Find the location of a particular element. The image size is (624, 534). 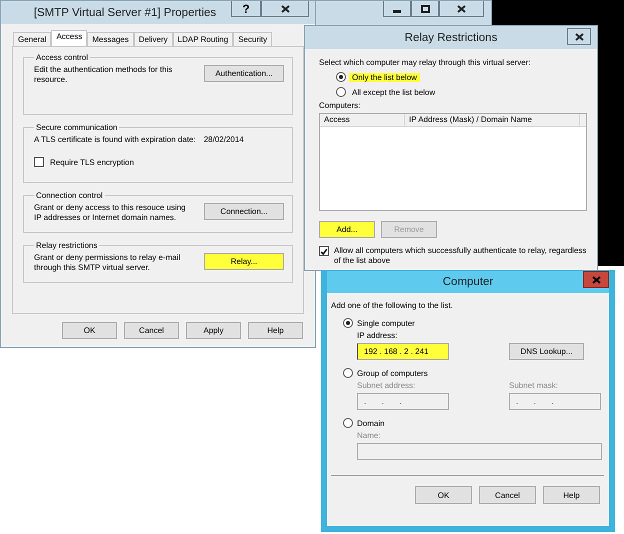

prompt-text: Add one of the following to the list. is located at coordinates (392, 305).